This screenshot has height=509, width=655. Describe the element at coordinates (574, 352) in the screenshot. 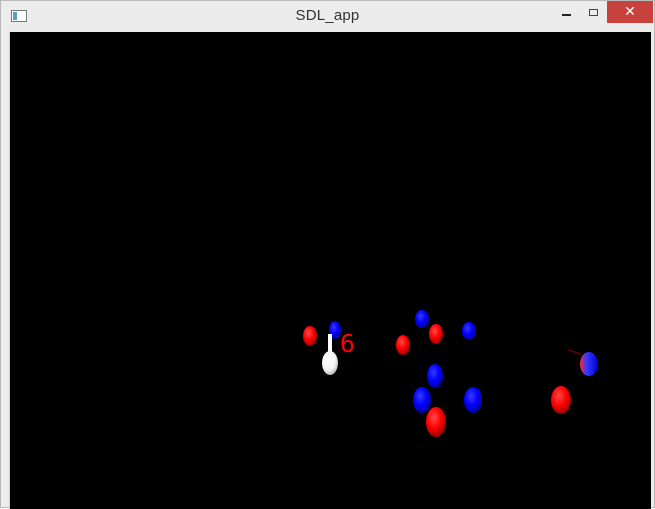

I see `trail-line` at that location.